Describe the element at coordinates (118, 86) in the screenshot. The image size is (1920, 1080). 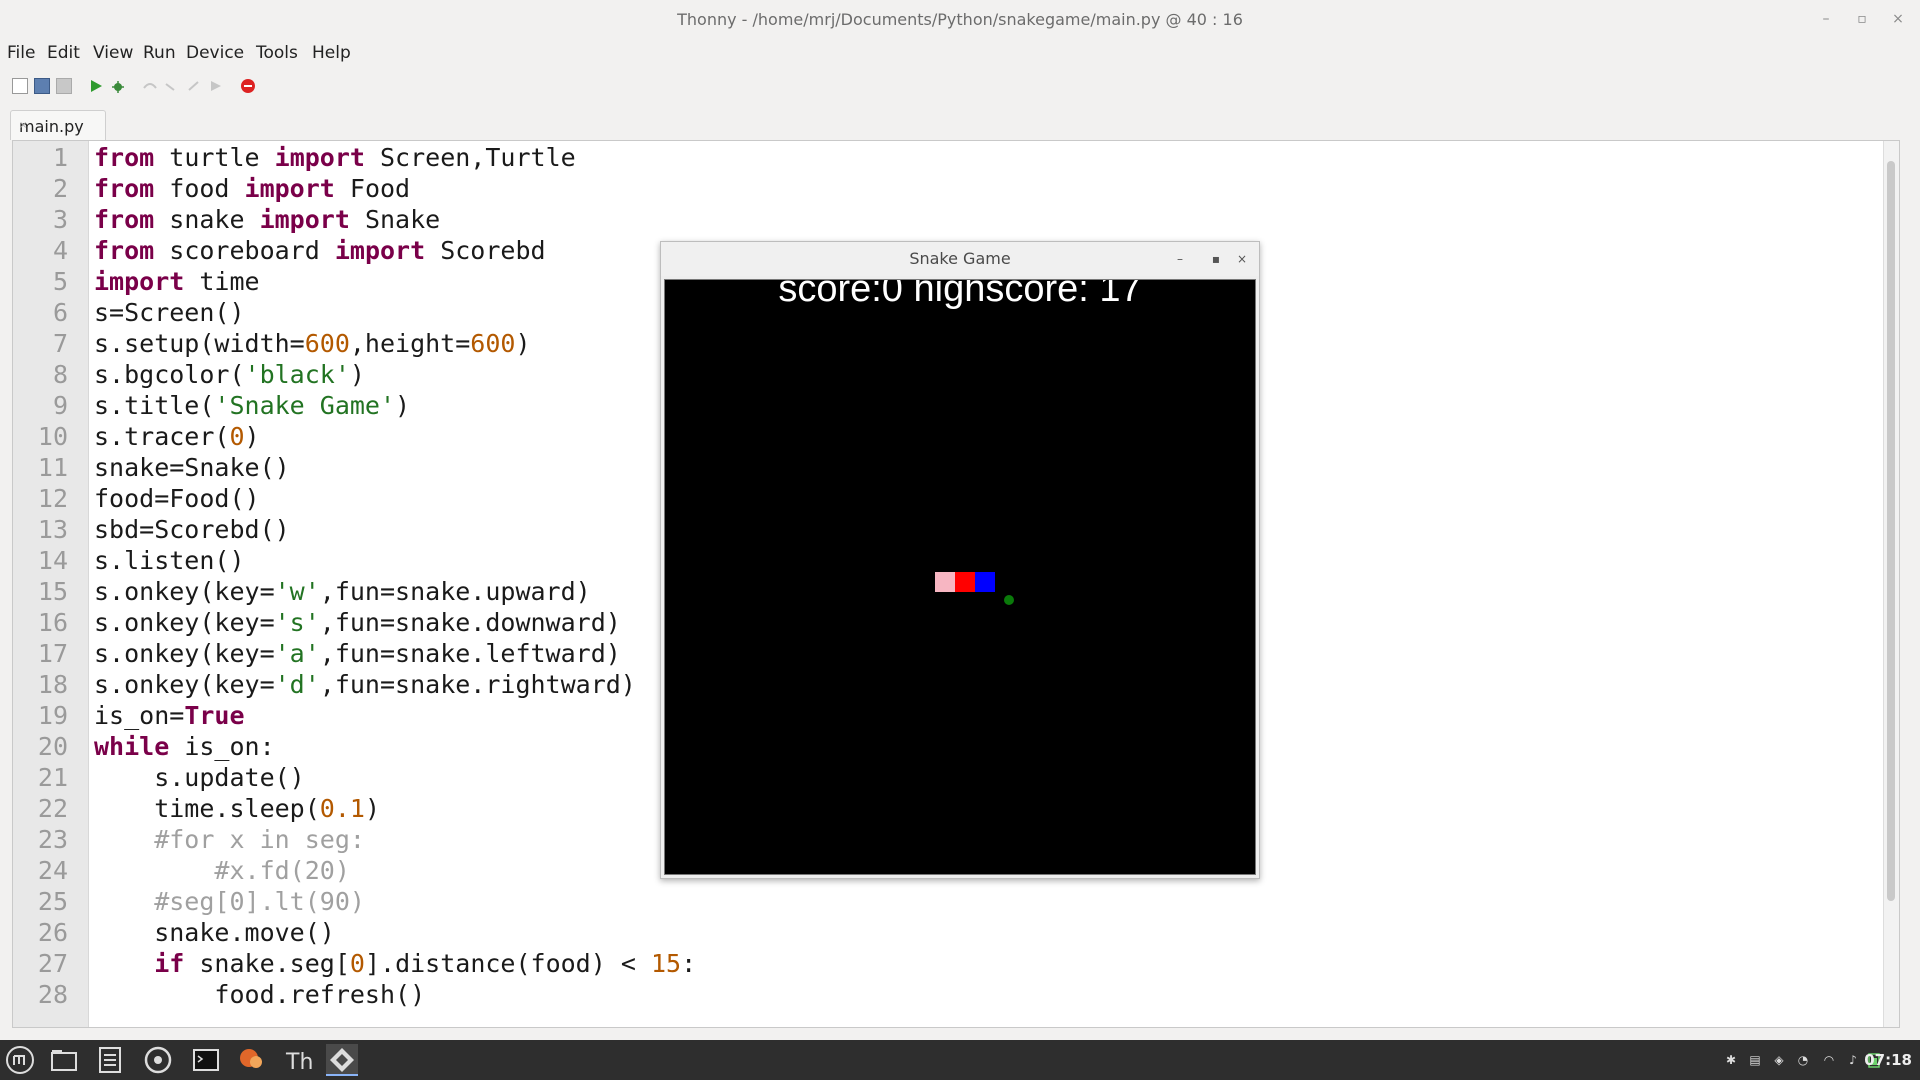
I see `debug-icon` at that location.